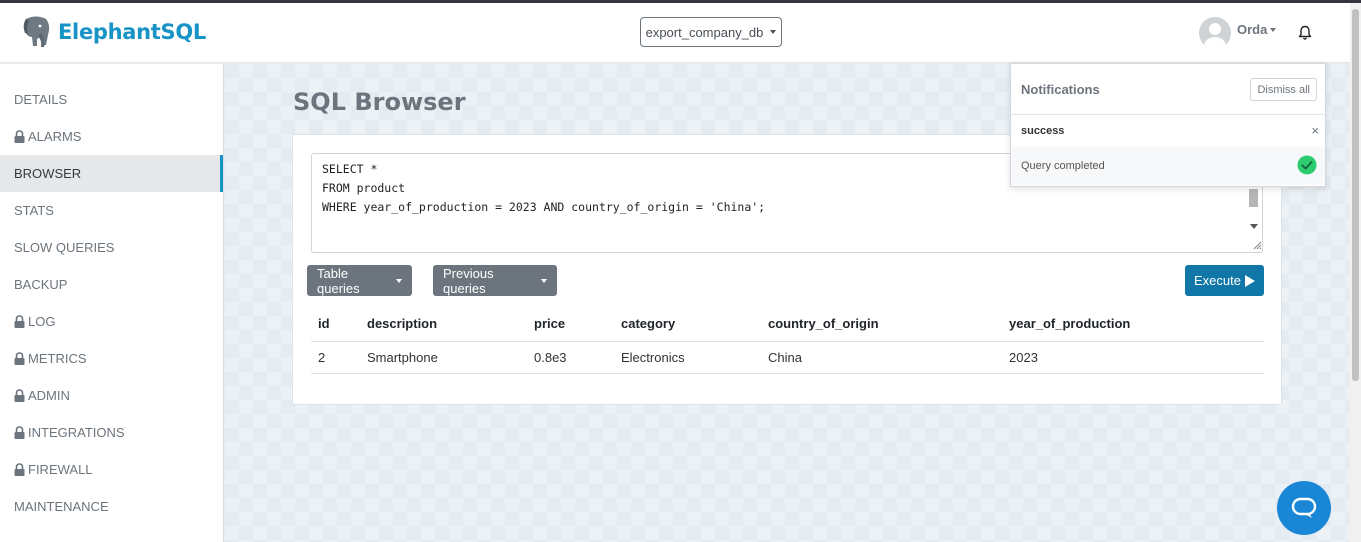  What do you see at coordinates (1253, 198) in the screenshot?
I see `editor-scrollbar-thumb` at bounding box center [1253, 198].